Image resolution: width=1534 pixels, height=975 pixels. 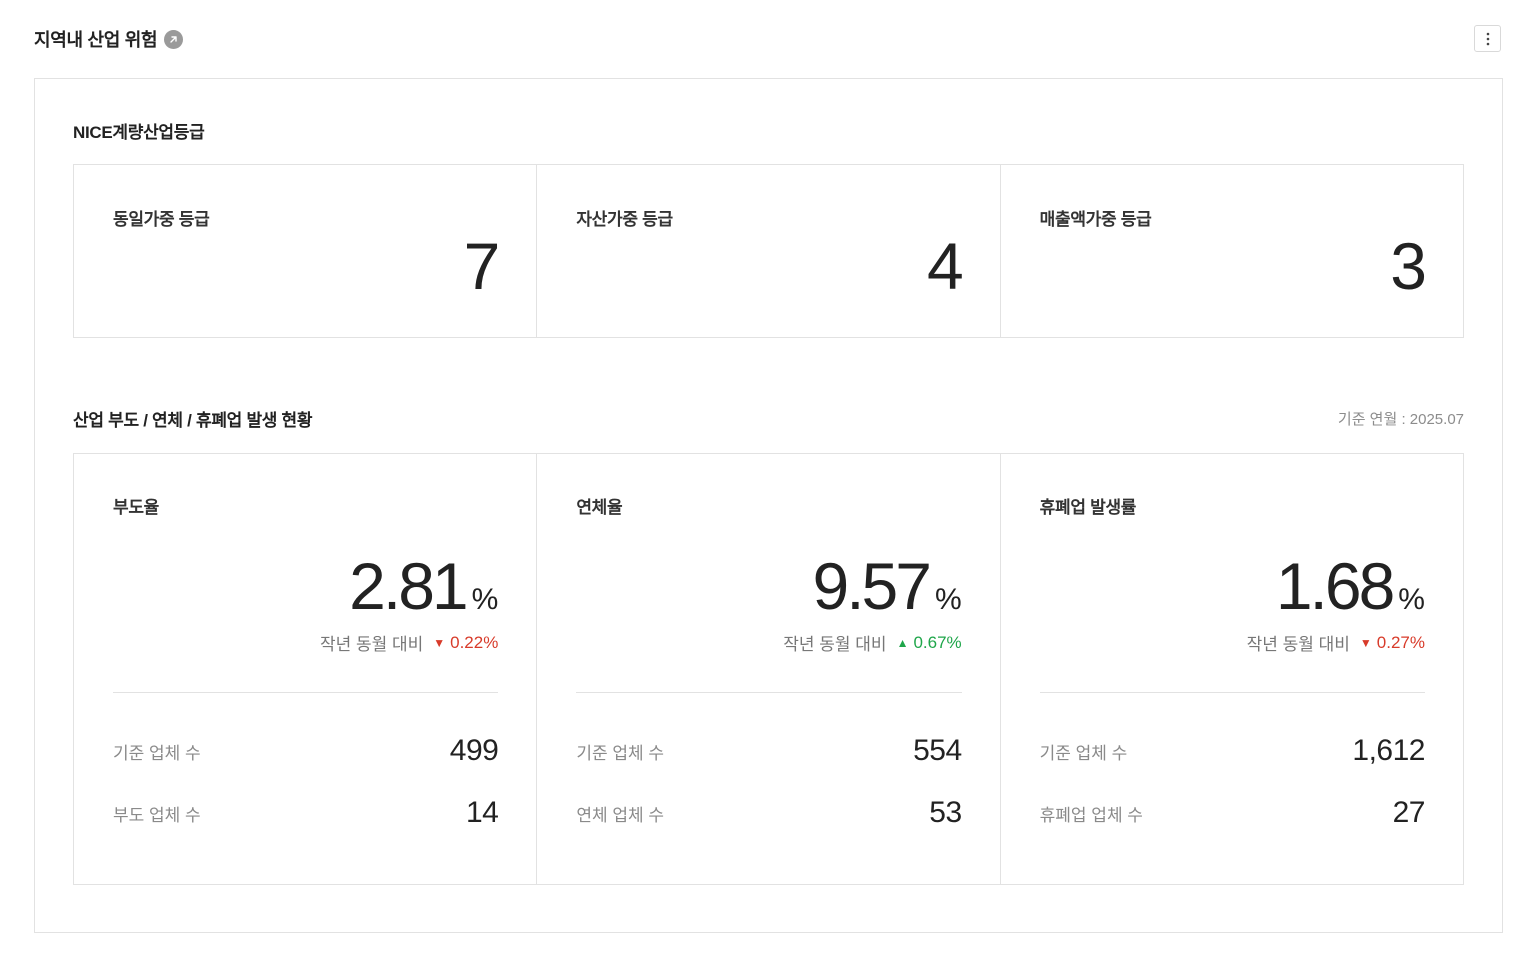 What do you see at coordinates (1400, 419) in the screenshot?
I see `base-date: 기준 연월 : 2025.07` at bounding box center [1400, 419].